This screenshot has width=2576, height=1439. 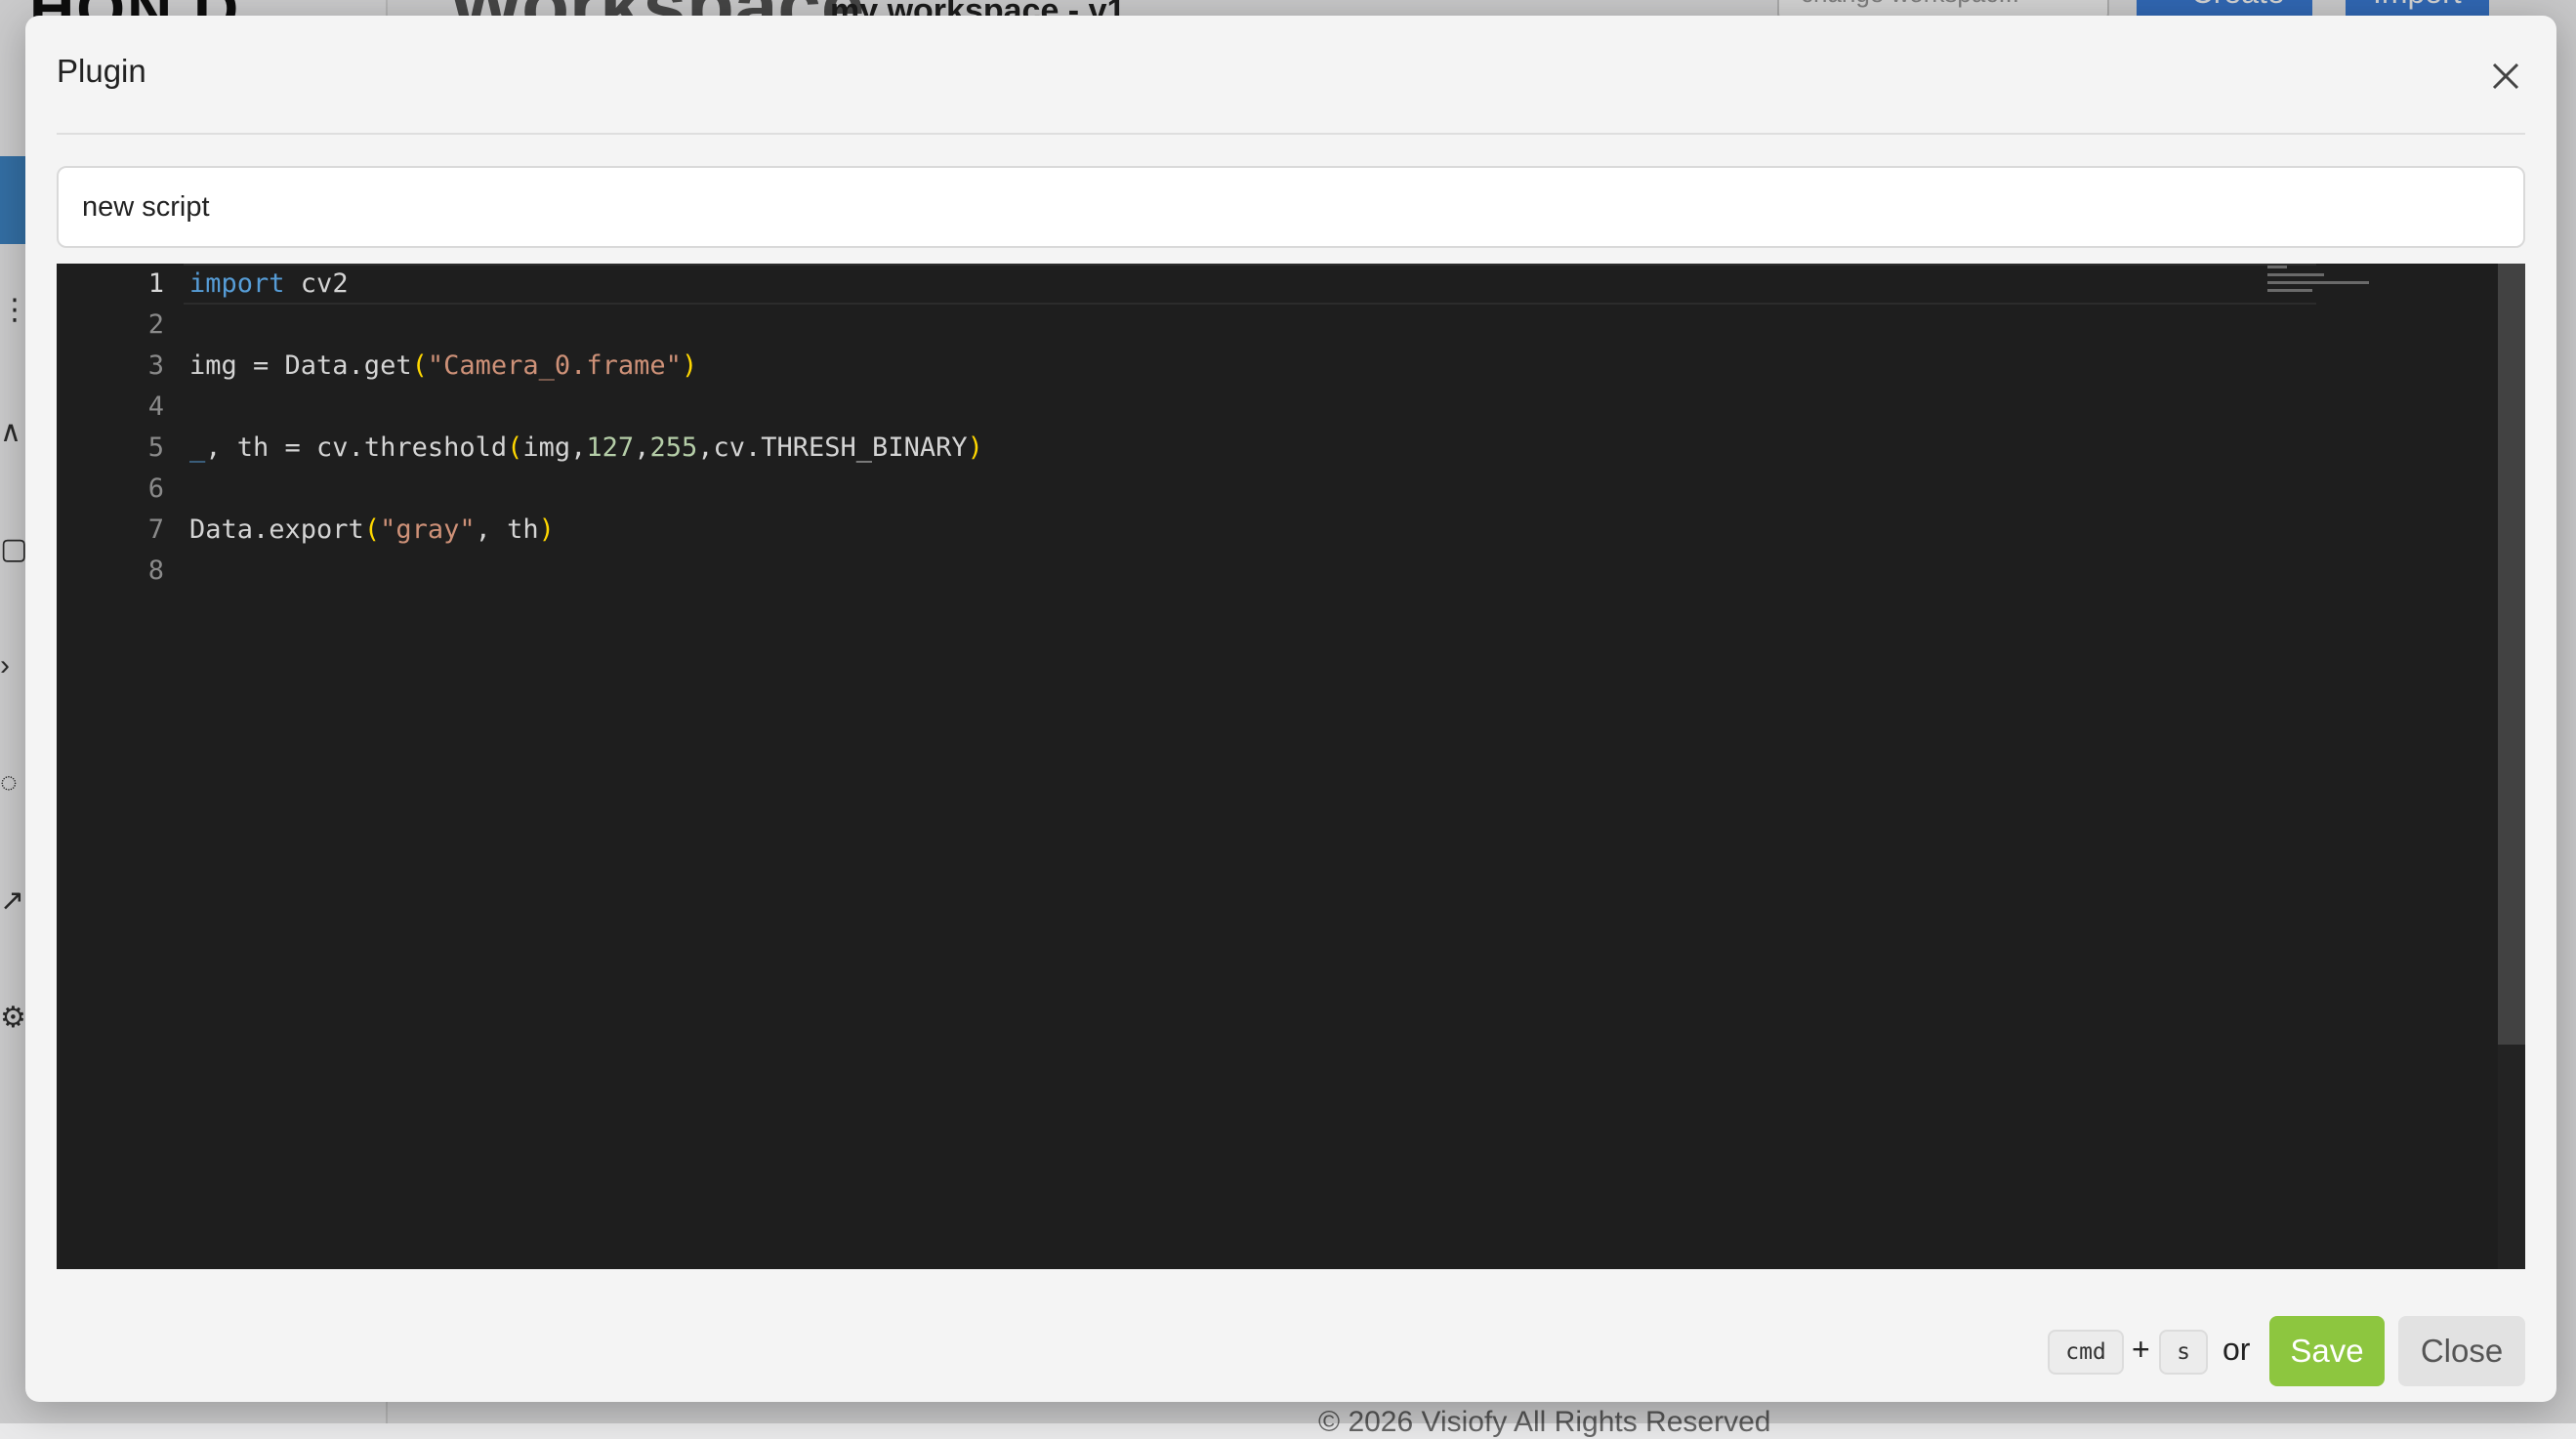 I want to click on code-token: 255, so click(x=673, y=448).